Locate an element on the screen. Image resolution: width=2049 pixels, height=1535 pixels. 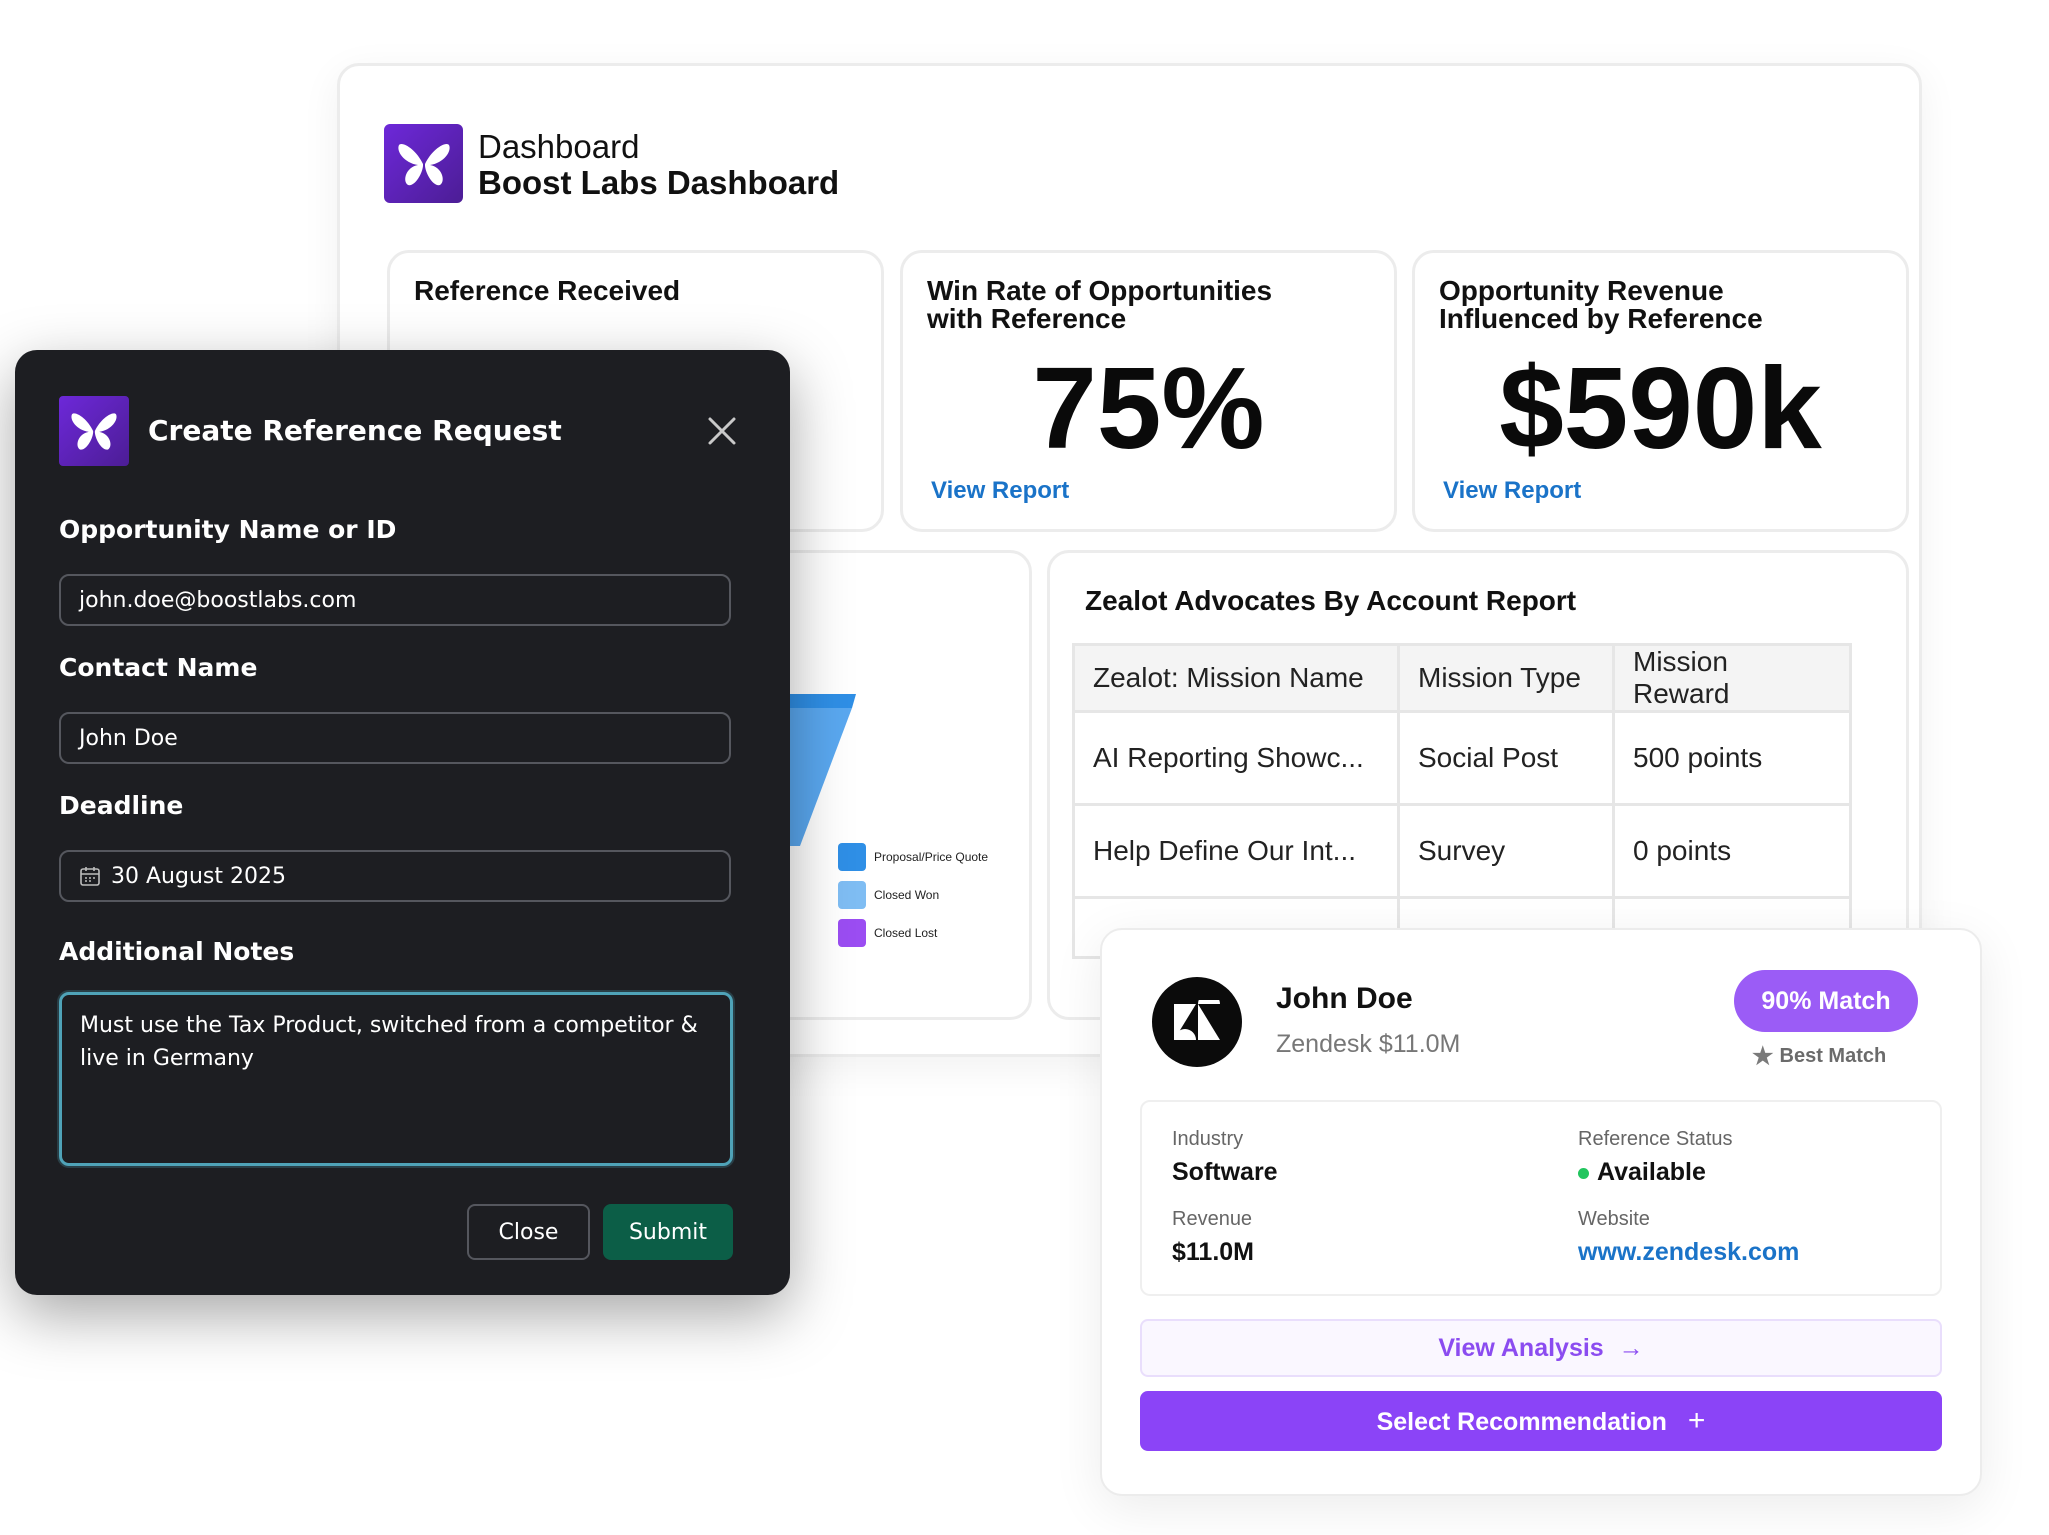
view-analysis-button: View Analysis → is located at coordinates (1541, 1348).